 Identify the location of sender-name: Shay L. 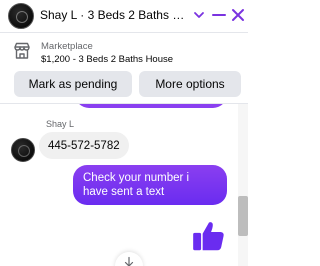
(60, 124).